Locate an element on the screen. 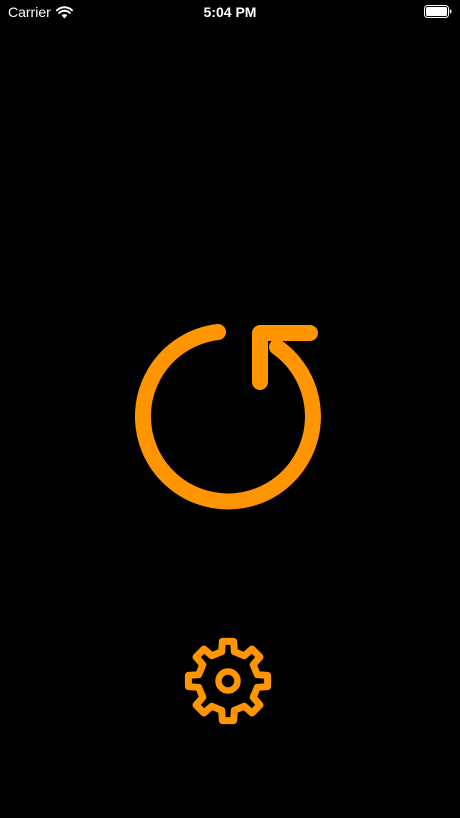 This screenshot has height=818, width=460. gear-icon is located at coordinates (228, 681).